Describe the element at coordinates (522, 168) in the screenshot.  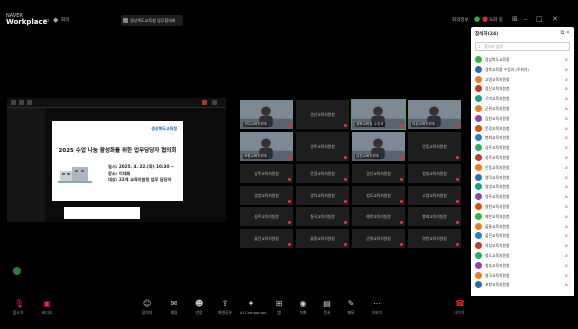
I see `participant-row: 안동교육지원청 ⊘` at that location.